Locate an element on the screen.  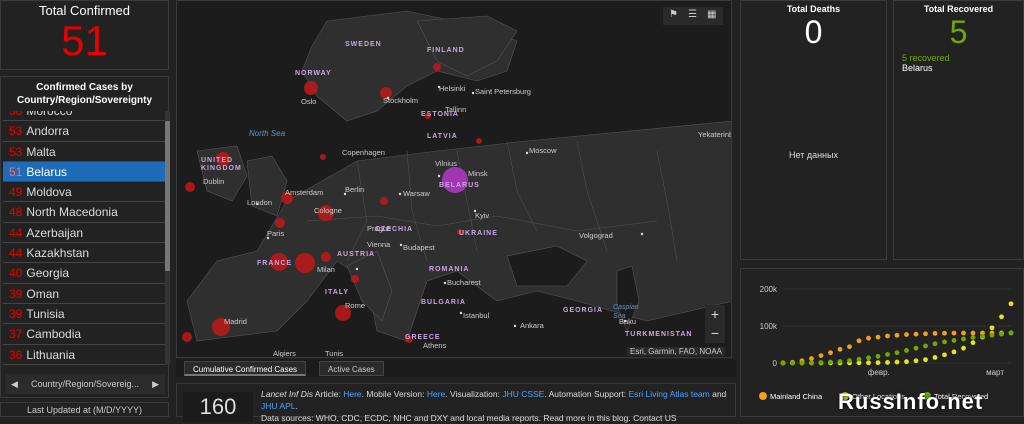
esri-living-atlas-link: Esri Living Atlas team is located at coordinates (668, 394).